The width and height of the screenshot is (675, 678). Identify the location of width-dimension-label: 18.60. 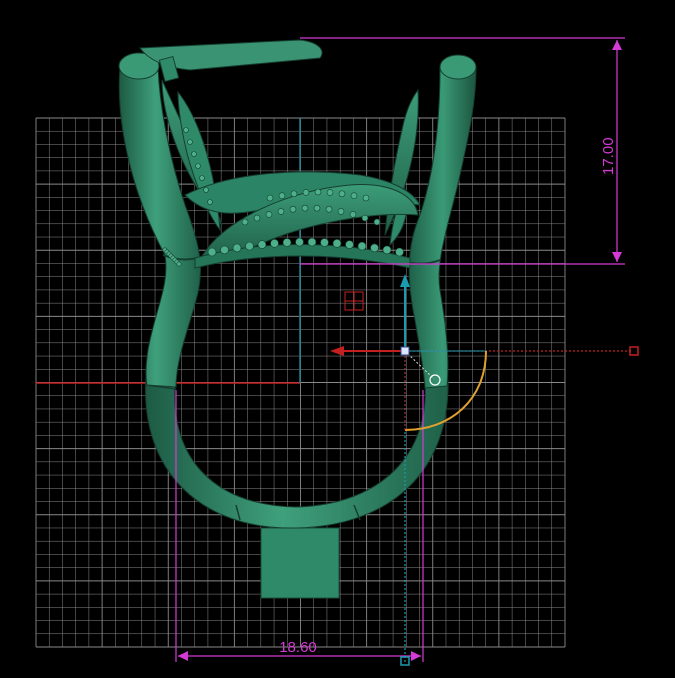
(298, 647).